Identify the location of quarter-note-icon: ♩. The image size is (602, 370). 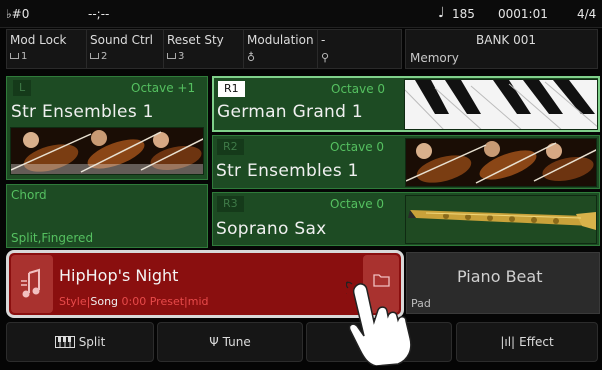
(441, 13).